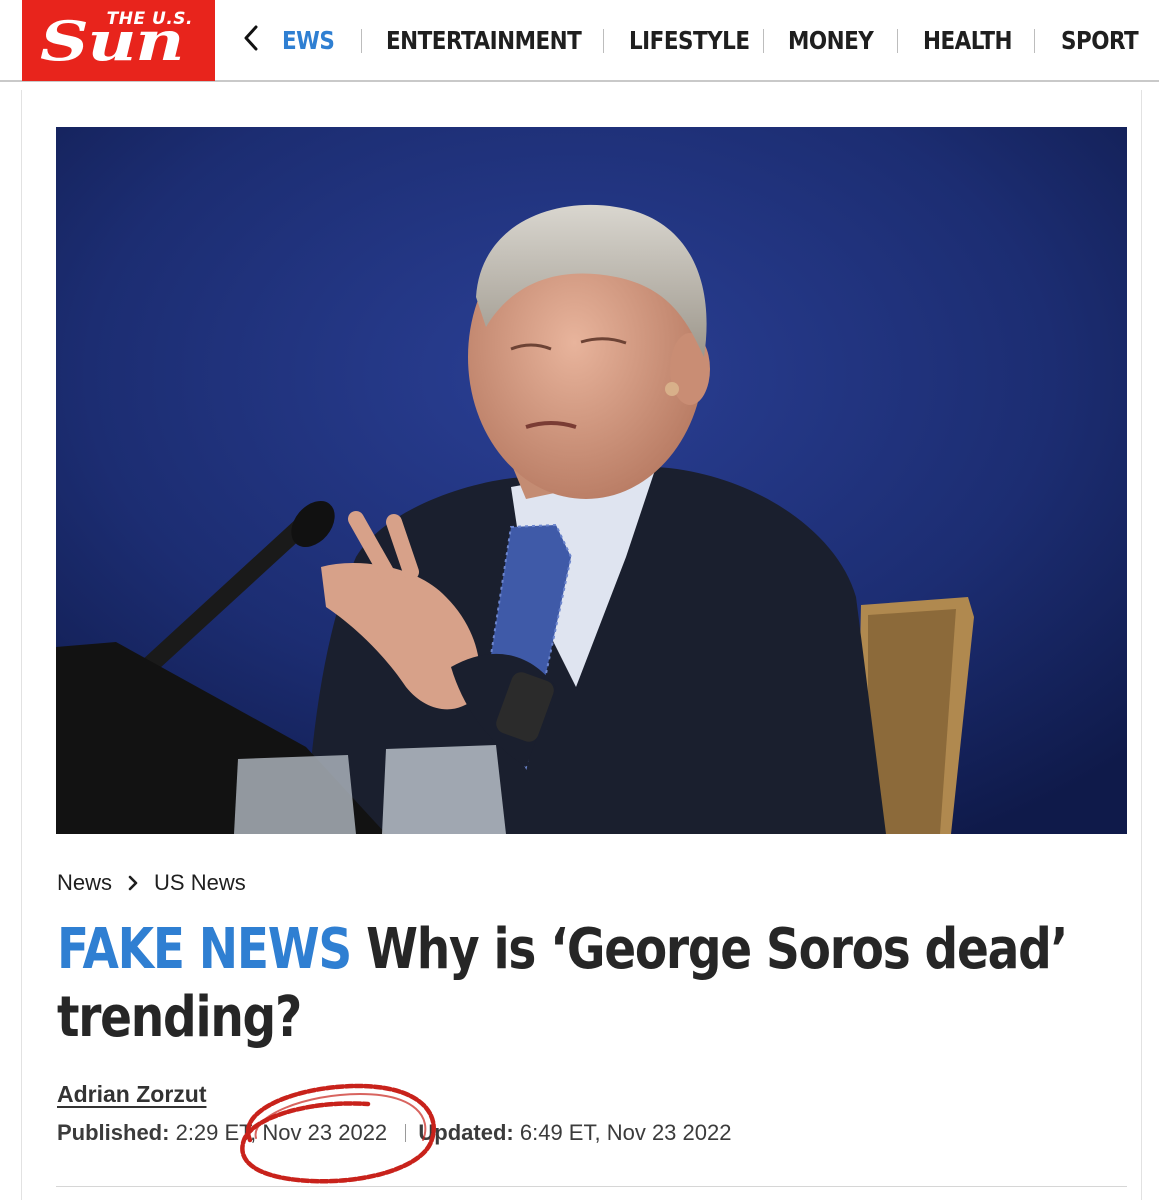 The image size is (1159, 1200). I want to click on breadcrumb: News US News, so click(151, 883).